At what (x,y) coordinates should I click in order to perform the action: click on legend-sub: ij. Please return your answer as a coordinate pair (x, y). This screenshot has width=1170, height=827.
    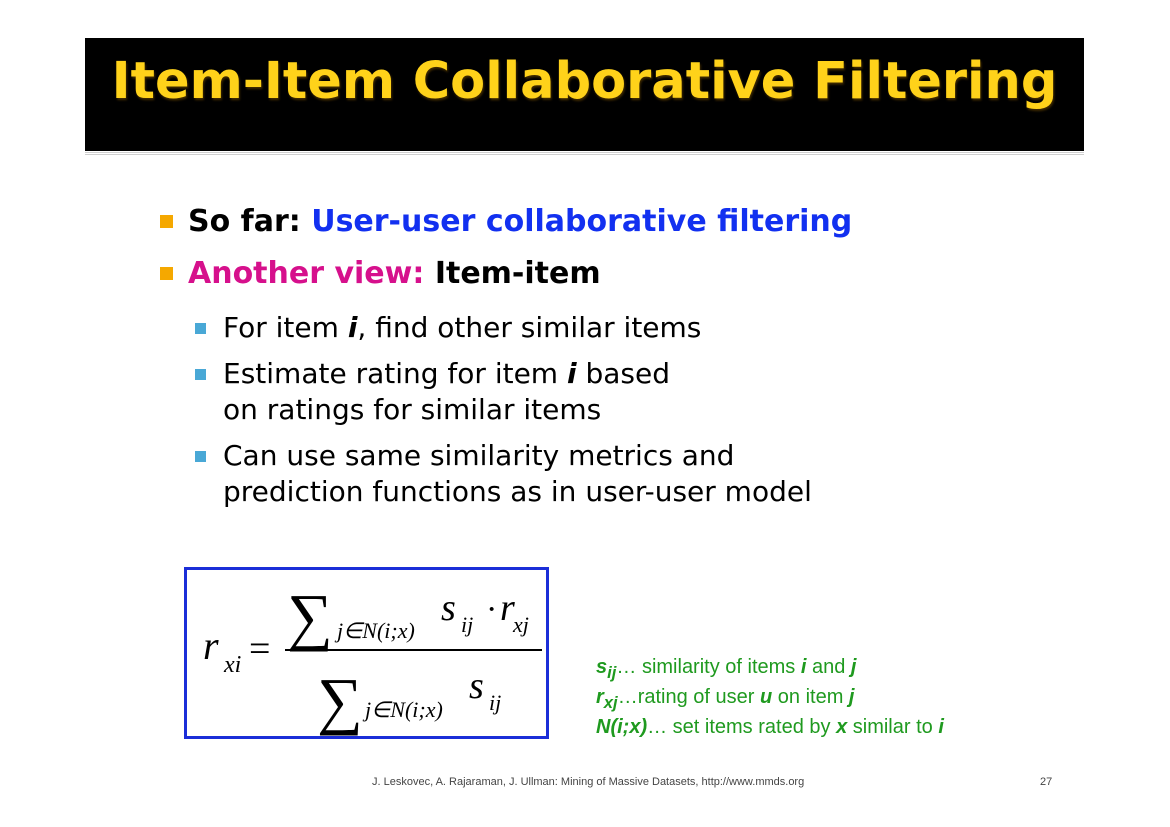
    Looking at the image, I should click on (612, 672).